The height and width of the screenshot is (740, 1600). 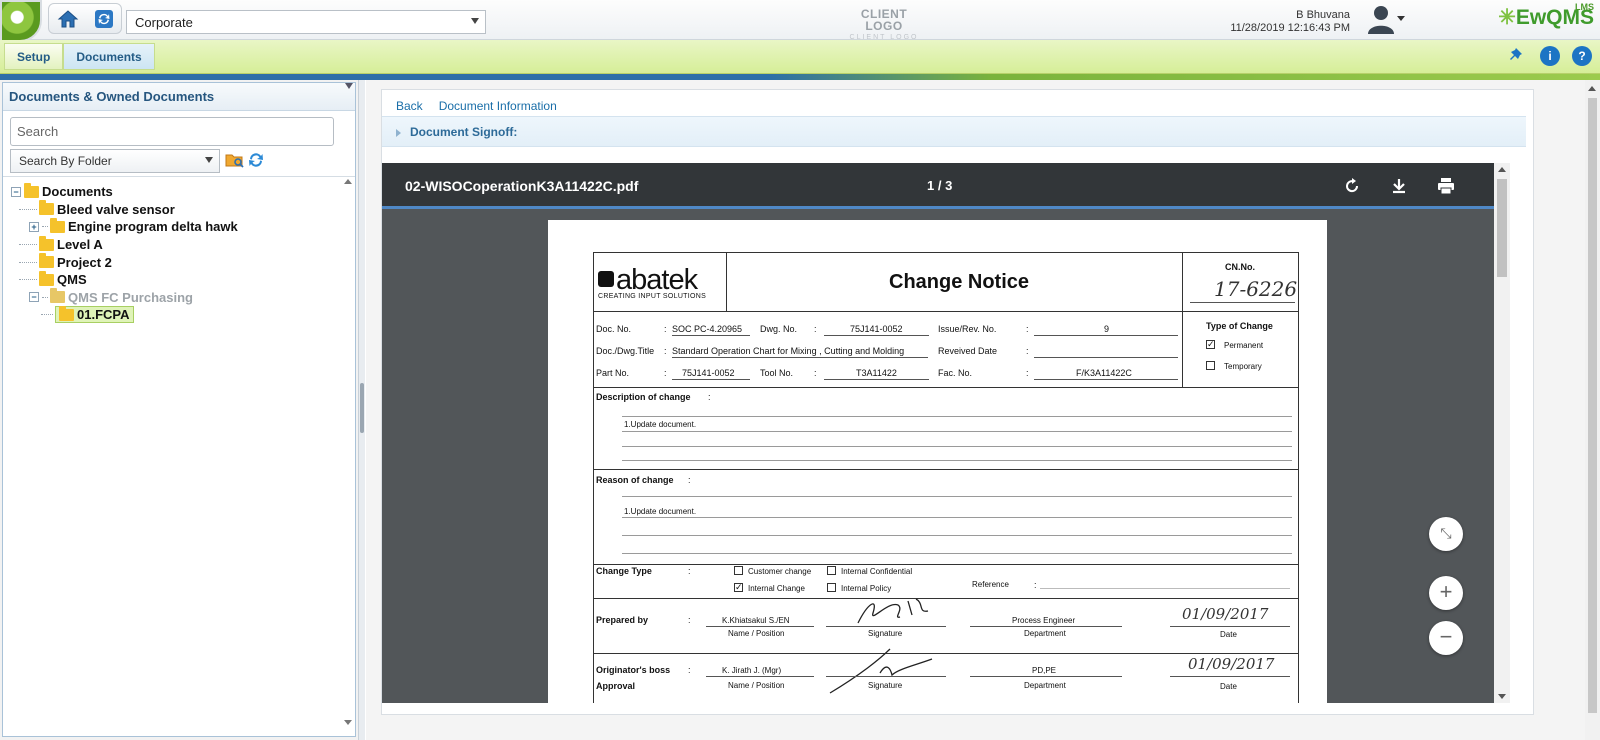 I want to click on search-by-select: Search By Folder, so click(x=115, y=161).